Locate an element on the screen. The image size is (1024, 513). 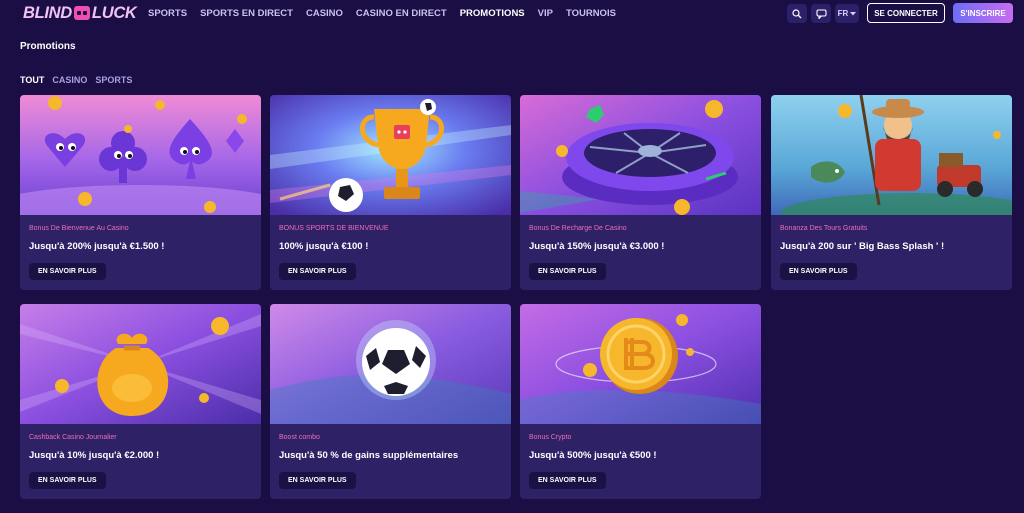
nav-vip: VIP is located at coordinates (545, 13).